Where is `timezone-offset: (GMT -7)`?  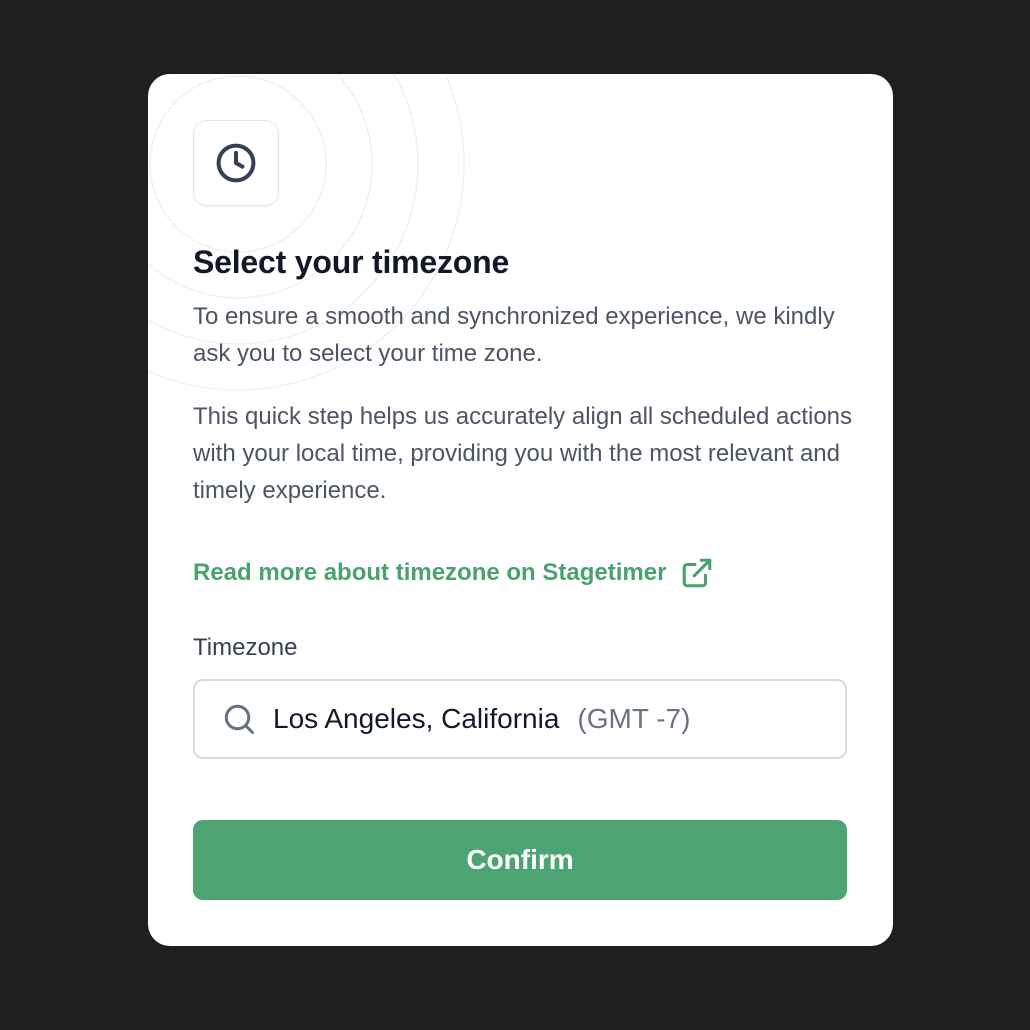
timezone-offset: (GMT -7) is located at coordinates (634, 718).